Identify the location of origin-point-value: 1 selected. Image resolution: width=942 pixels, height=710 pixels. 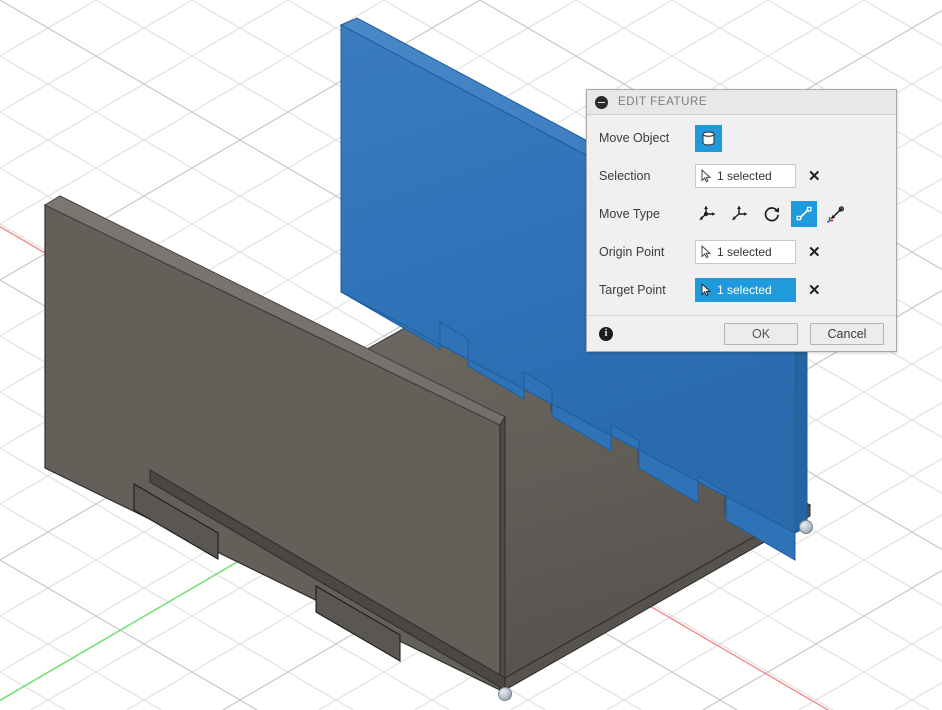
(744, 252).